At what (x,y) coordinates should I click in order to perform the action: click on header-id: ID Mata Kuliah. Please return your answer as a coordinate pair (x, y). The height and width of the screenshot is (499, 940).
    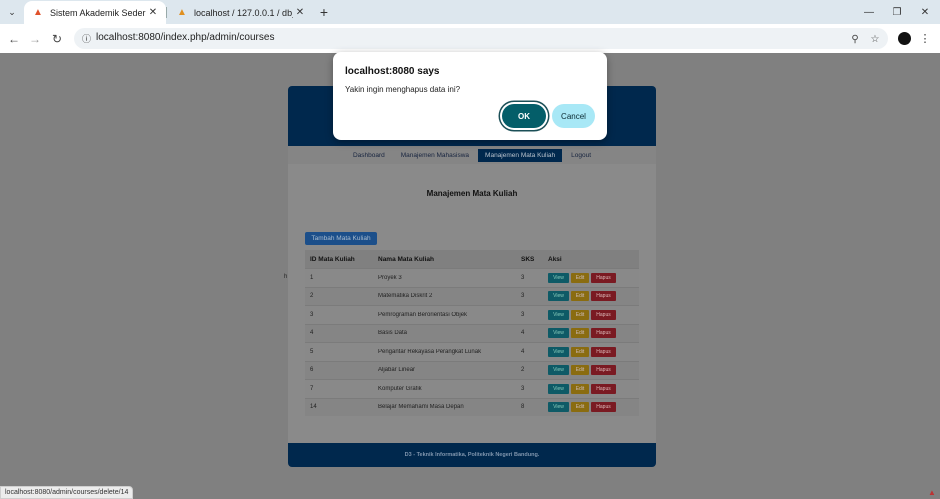
    Looking at the image, I should click on (332, 259).